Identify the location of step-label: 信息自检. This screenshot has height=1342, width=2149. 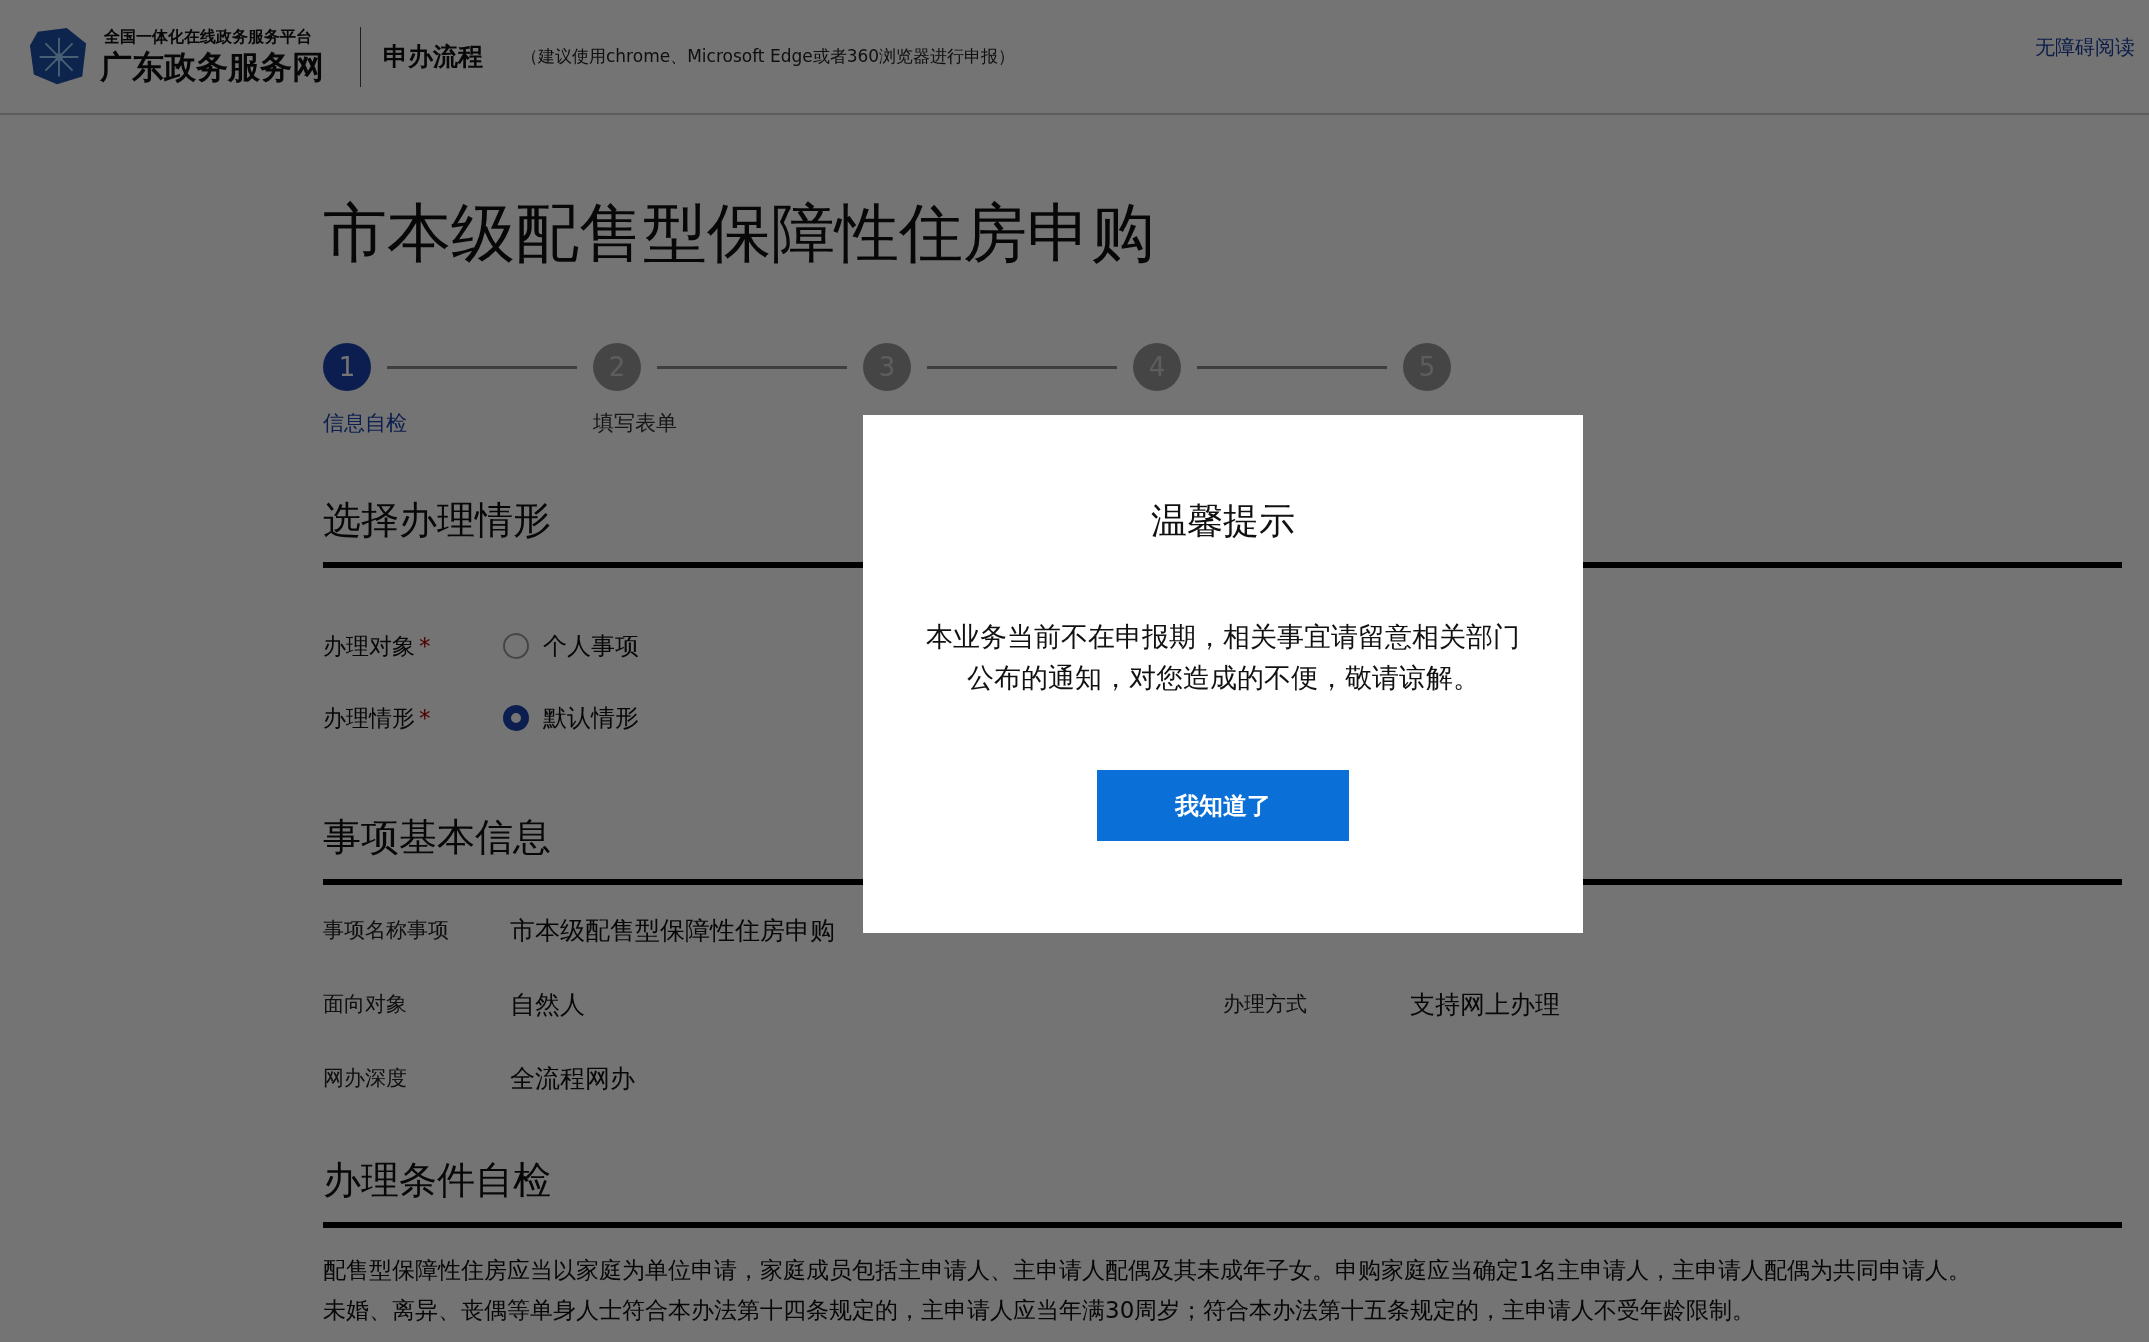
(365, 423).